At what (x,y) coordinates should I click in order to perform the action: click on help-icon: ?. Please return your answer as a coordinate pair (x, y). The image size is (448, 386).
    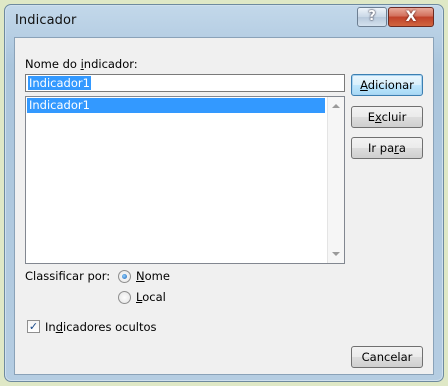
    Looking at the image, I should click on (372, 16).